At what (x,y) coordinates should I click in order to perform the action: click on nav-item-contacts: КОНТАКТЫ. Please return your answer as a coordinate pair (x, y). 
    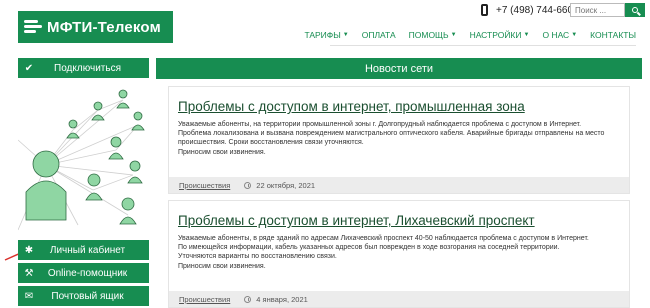
    Looking at the image, I should click on (613, 35).